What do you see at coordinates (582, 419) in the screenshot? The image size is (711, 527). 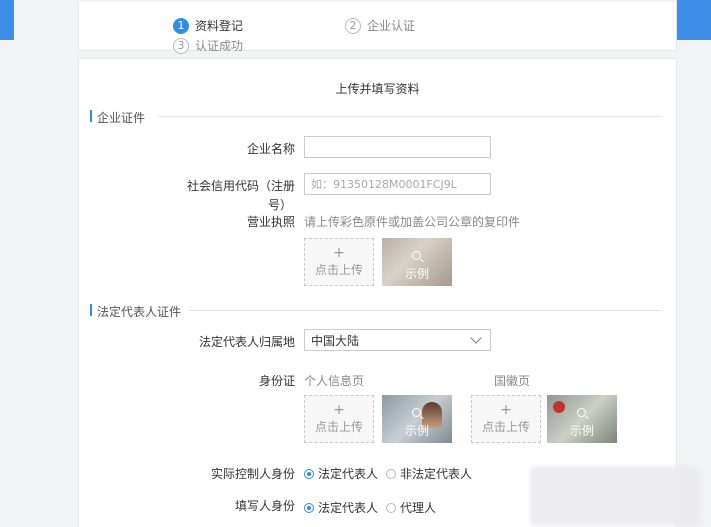 I see `id-back-sample: 示例` at bounding box center [582, 419].